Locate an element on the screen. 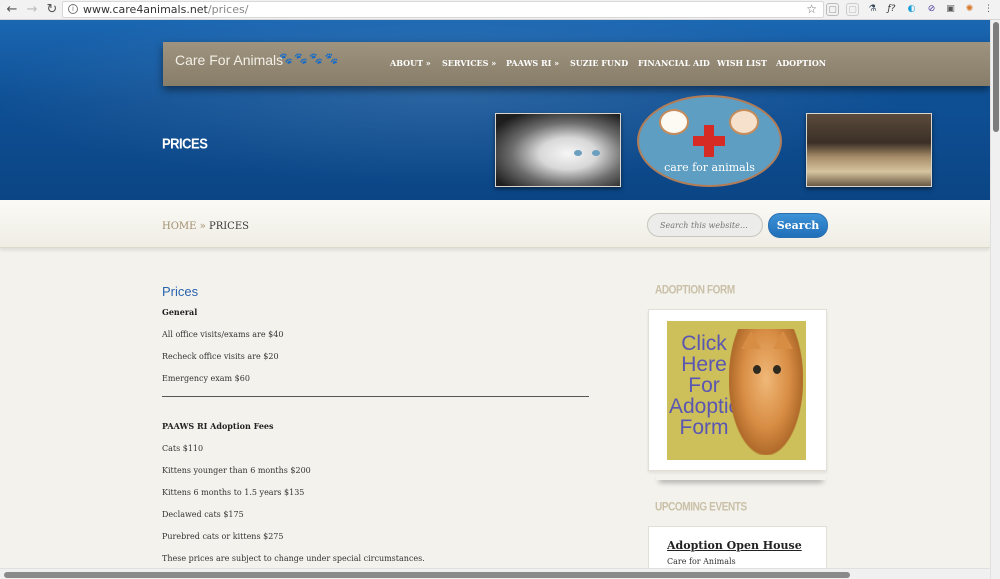  nav-about: ABOUT » is located at coordinates (410, 63).